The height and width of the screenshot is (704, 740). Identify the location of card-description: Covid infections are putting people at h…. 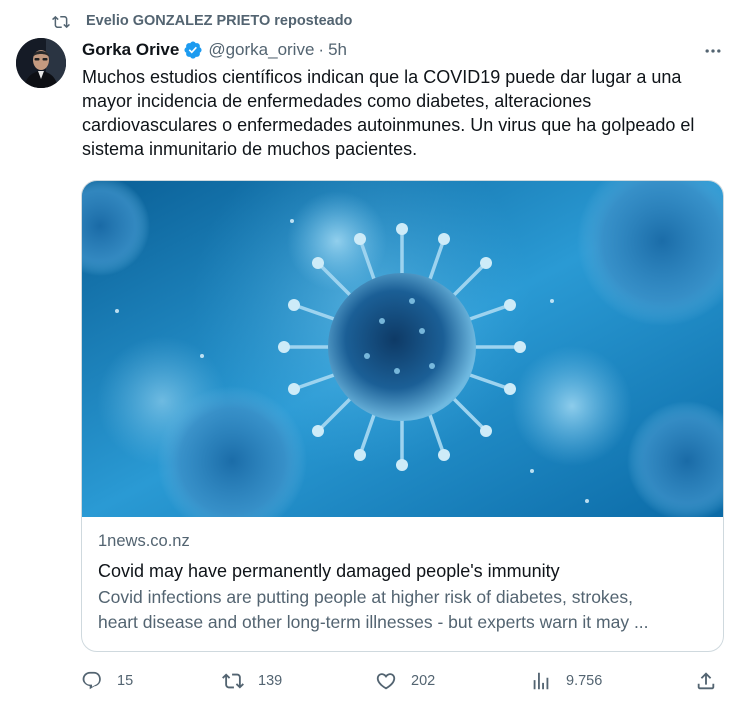
(404, 610).